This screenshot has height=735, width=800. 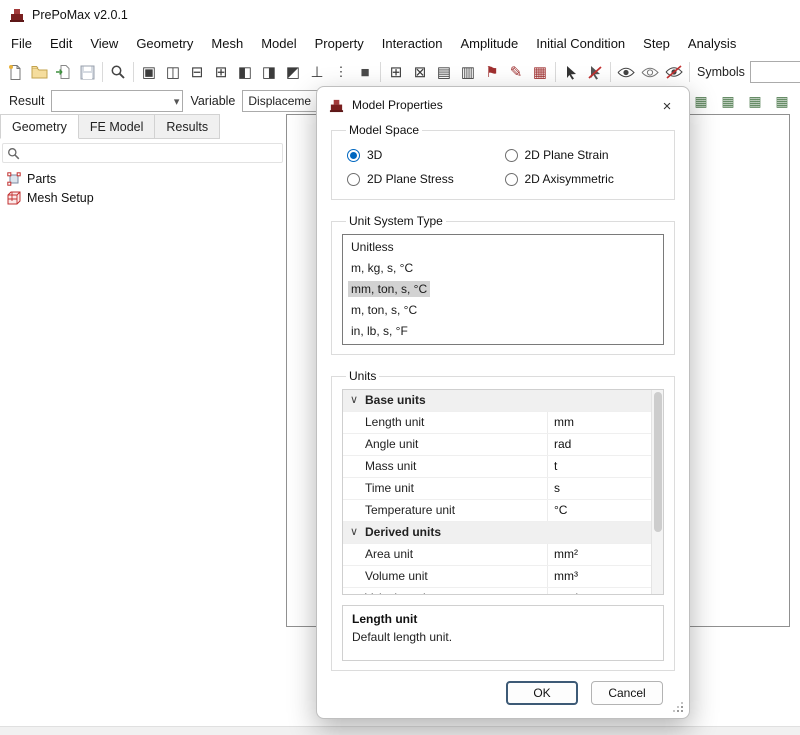 I want to click on edges-view-icon: ⊠, so click(x=420, y=72).